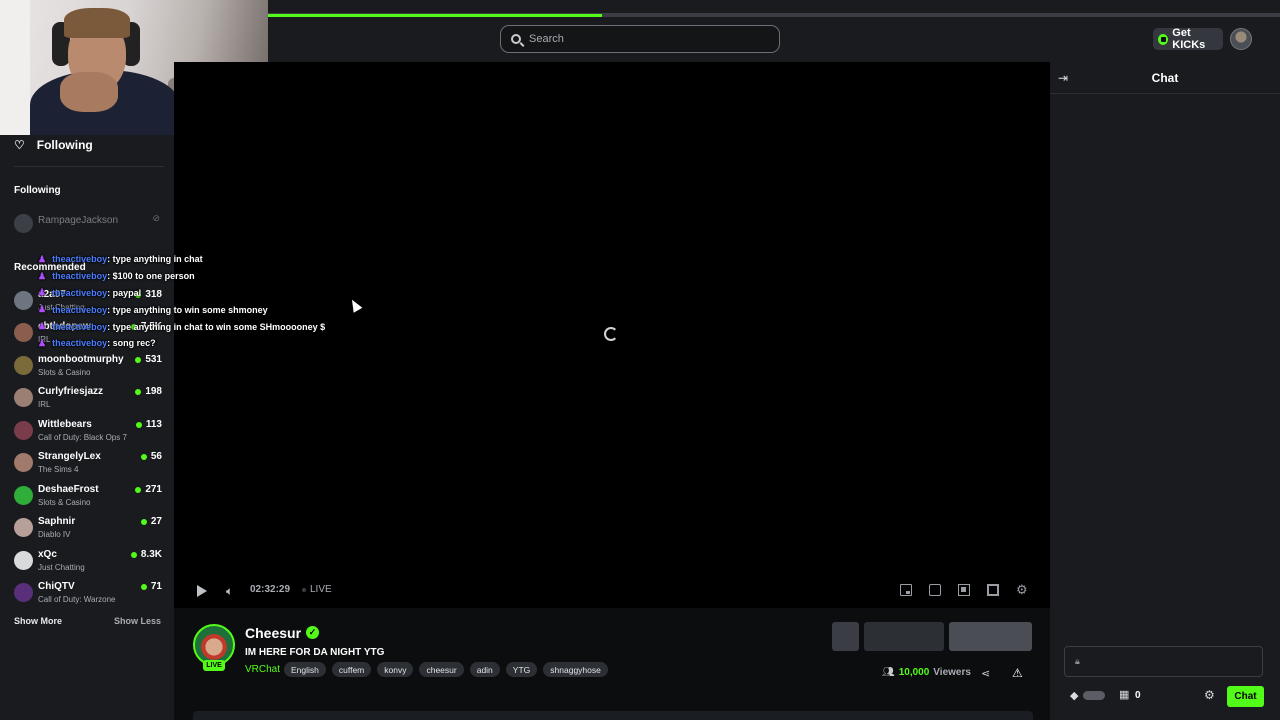  What do you see at coordinates (89, 166) in the screenshot?
I see `sidebar-divider` at bounding box center [89, 166].